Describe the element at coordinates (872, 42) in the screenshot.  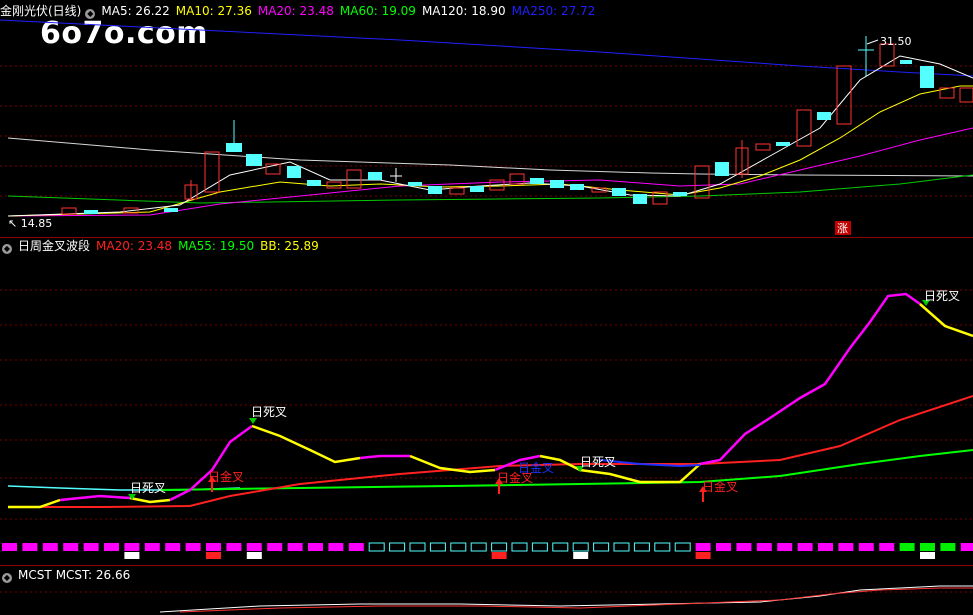
I see `high-pointer` at that location.